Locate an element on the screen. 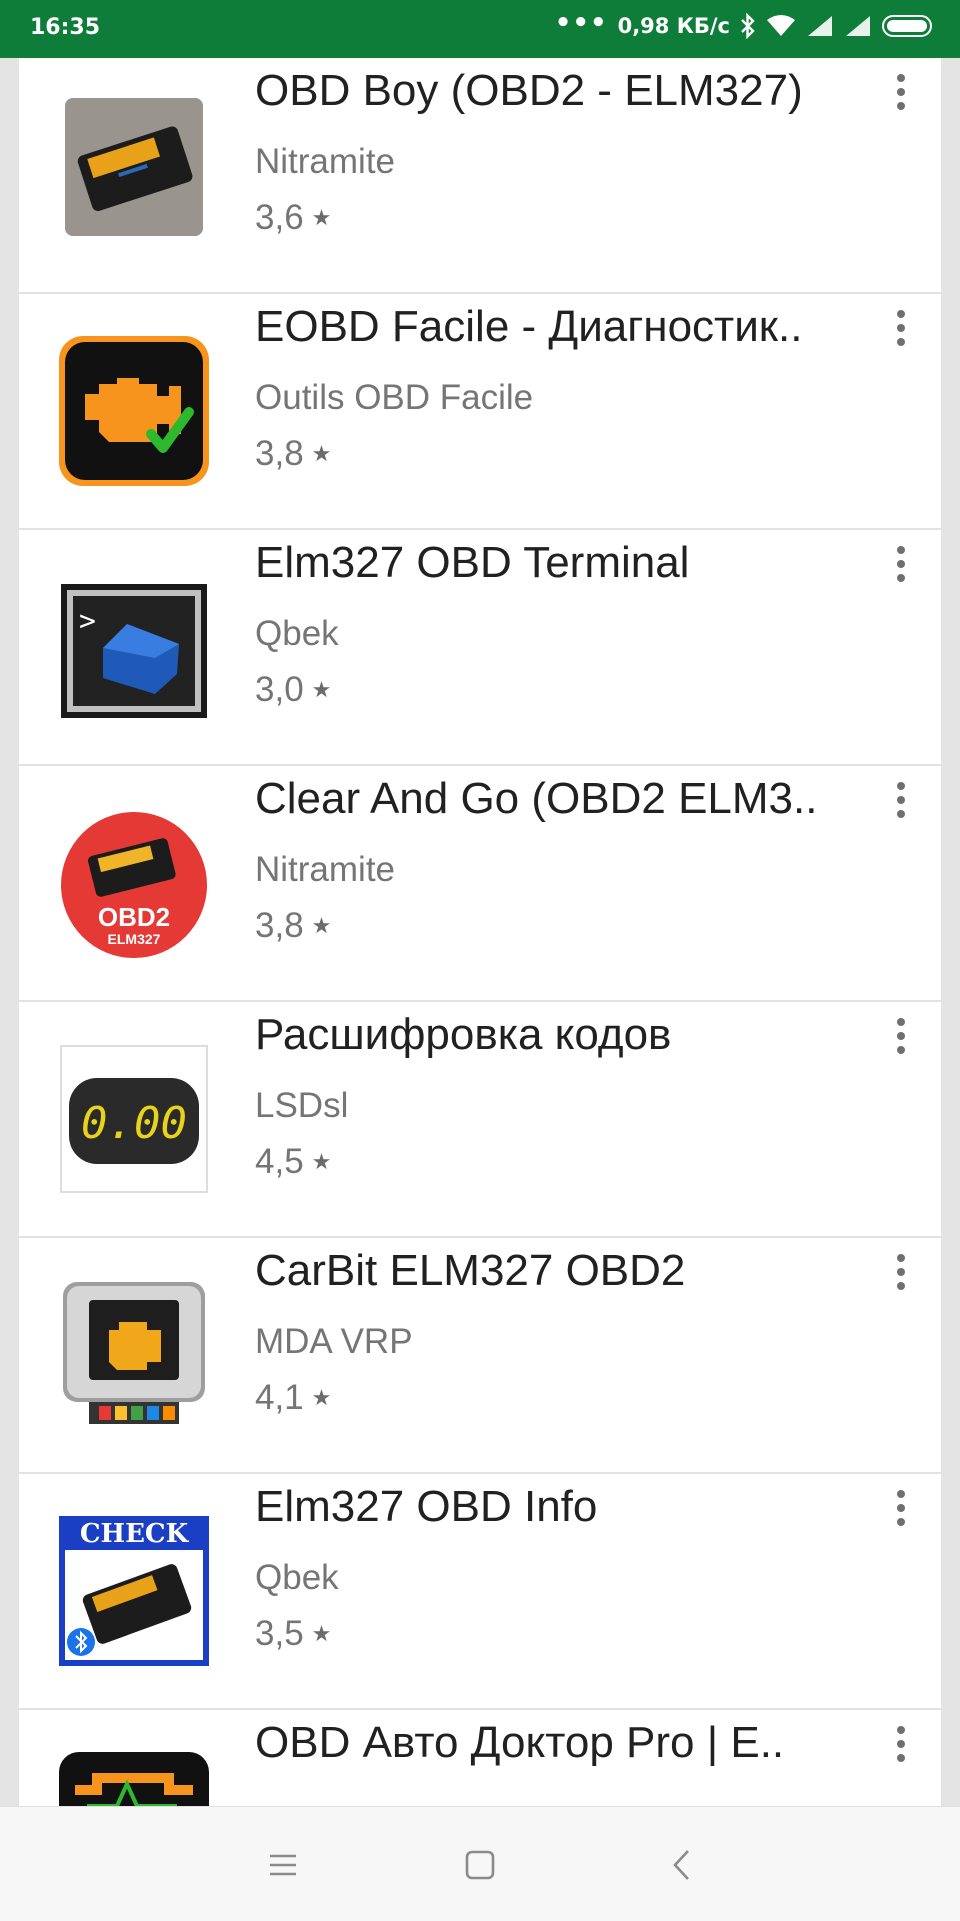  navigation-bar is located at coordinates (480, 1863).